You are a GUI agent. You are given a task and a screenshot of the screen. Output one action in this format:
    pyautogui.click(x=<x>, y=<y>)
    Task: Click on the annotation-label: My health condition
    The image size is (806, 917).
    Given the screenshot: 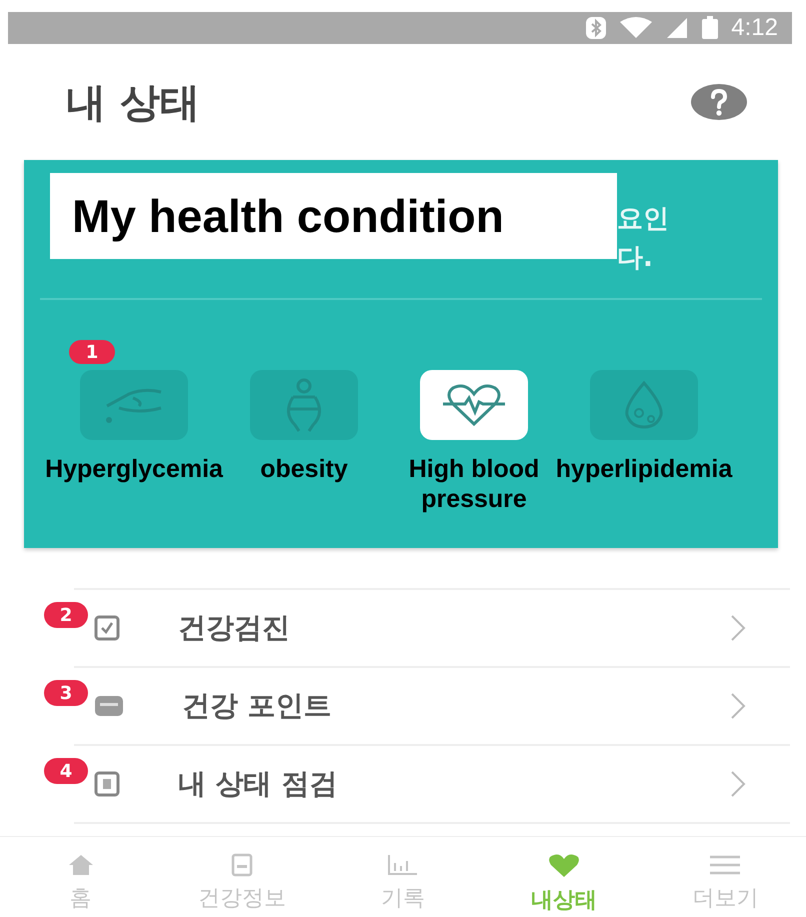 What is the action you would take?
    pyautogui.click(x=333, y=216)
    